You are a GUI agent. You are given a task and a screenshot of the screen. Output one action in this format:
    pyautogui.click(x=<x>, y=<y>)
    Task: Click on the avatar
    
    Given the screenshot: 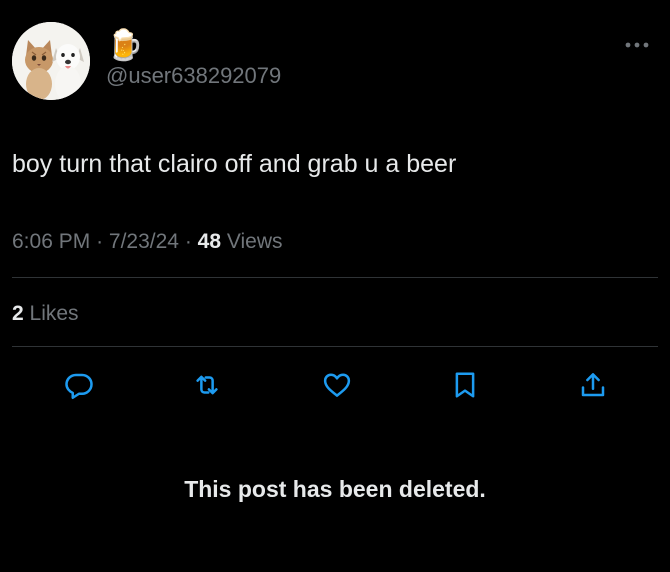 What is the action you would take?
    pyautogui.click(x=51, y=61)
    